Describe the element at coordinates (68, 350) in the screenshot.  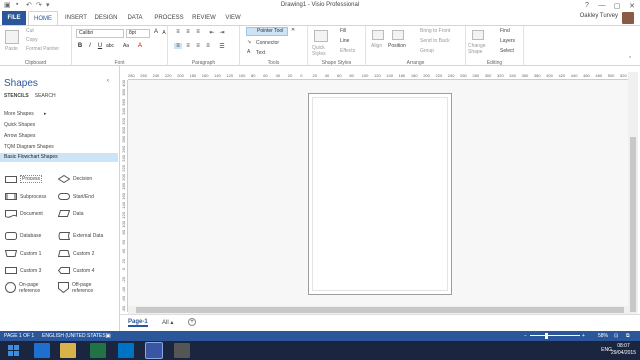
I see `file-explorer-icon` at that location.